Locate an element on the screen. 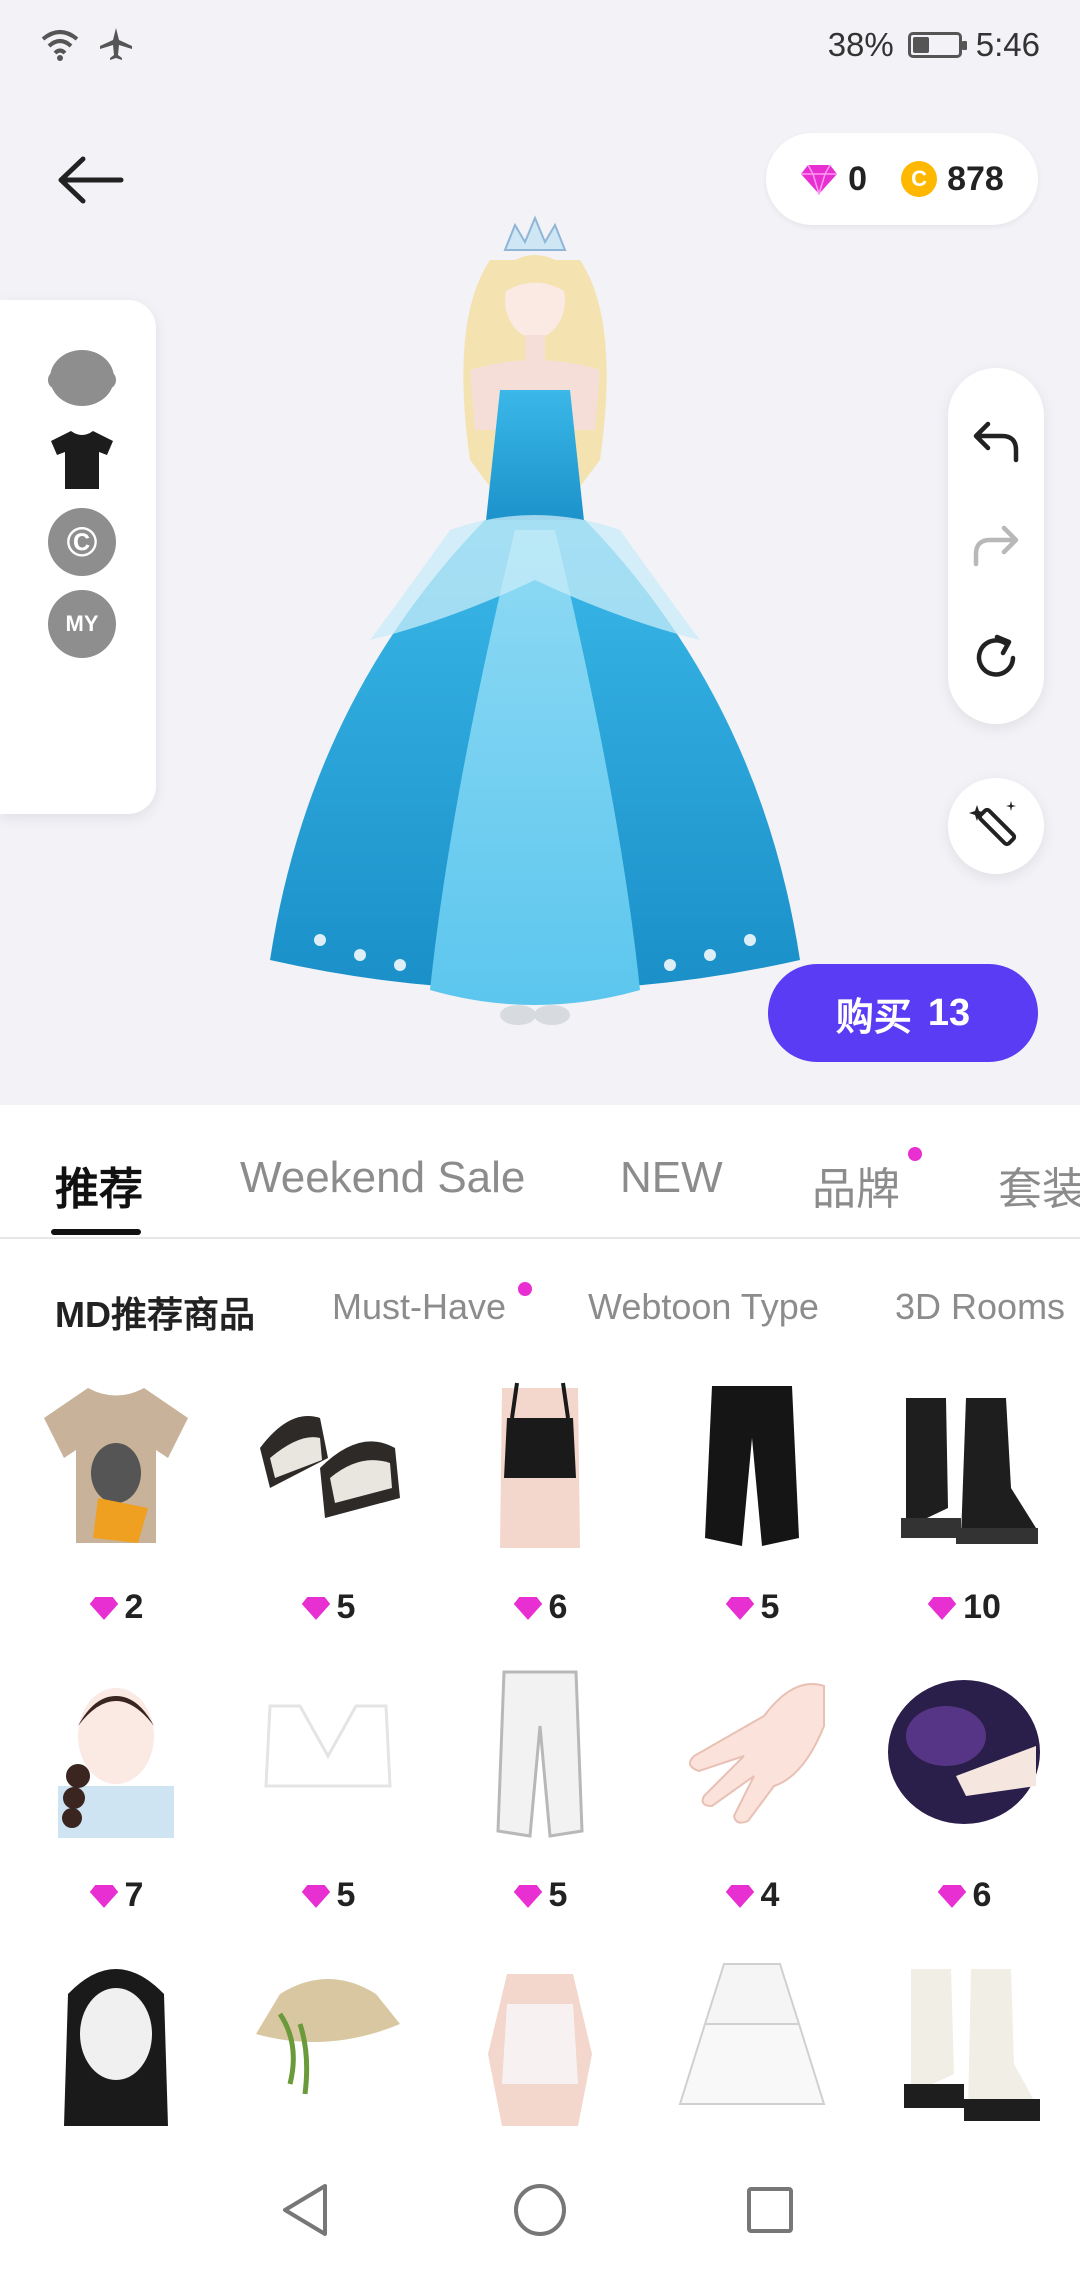  wifi-icon is located at coordinates (60, 45).